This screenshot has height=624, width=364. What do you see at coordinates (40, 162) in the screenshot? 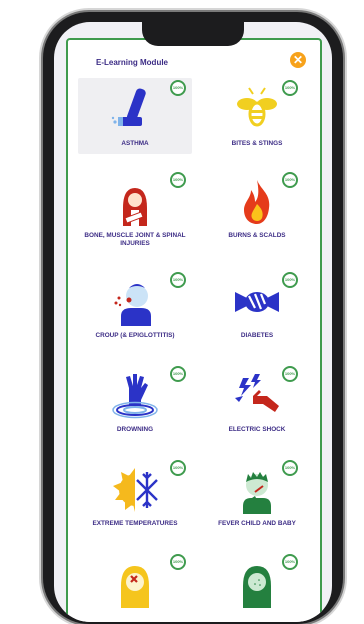
I see `volume-up-button` at bounding box center [40, 162].